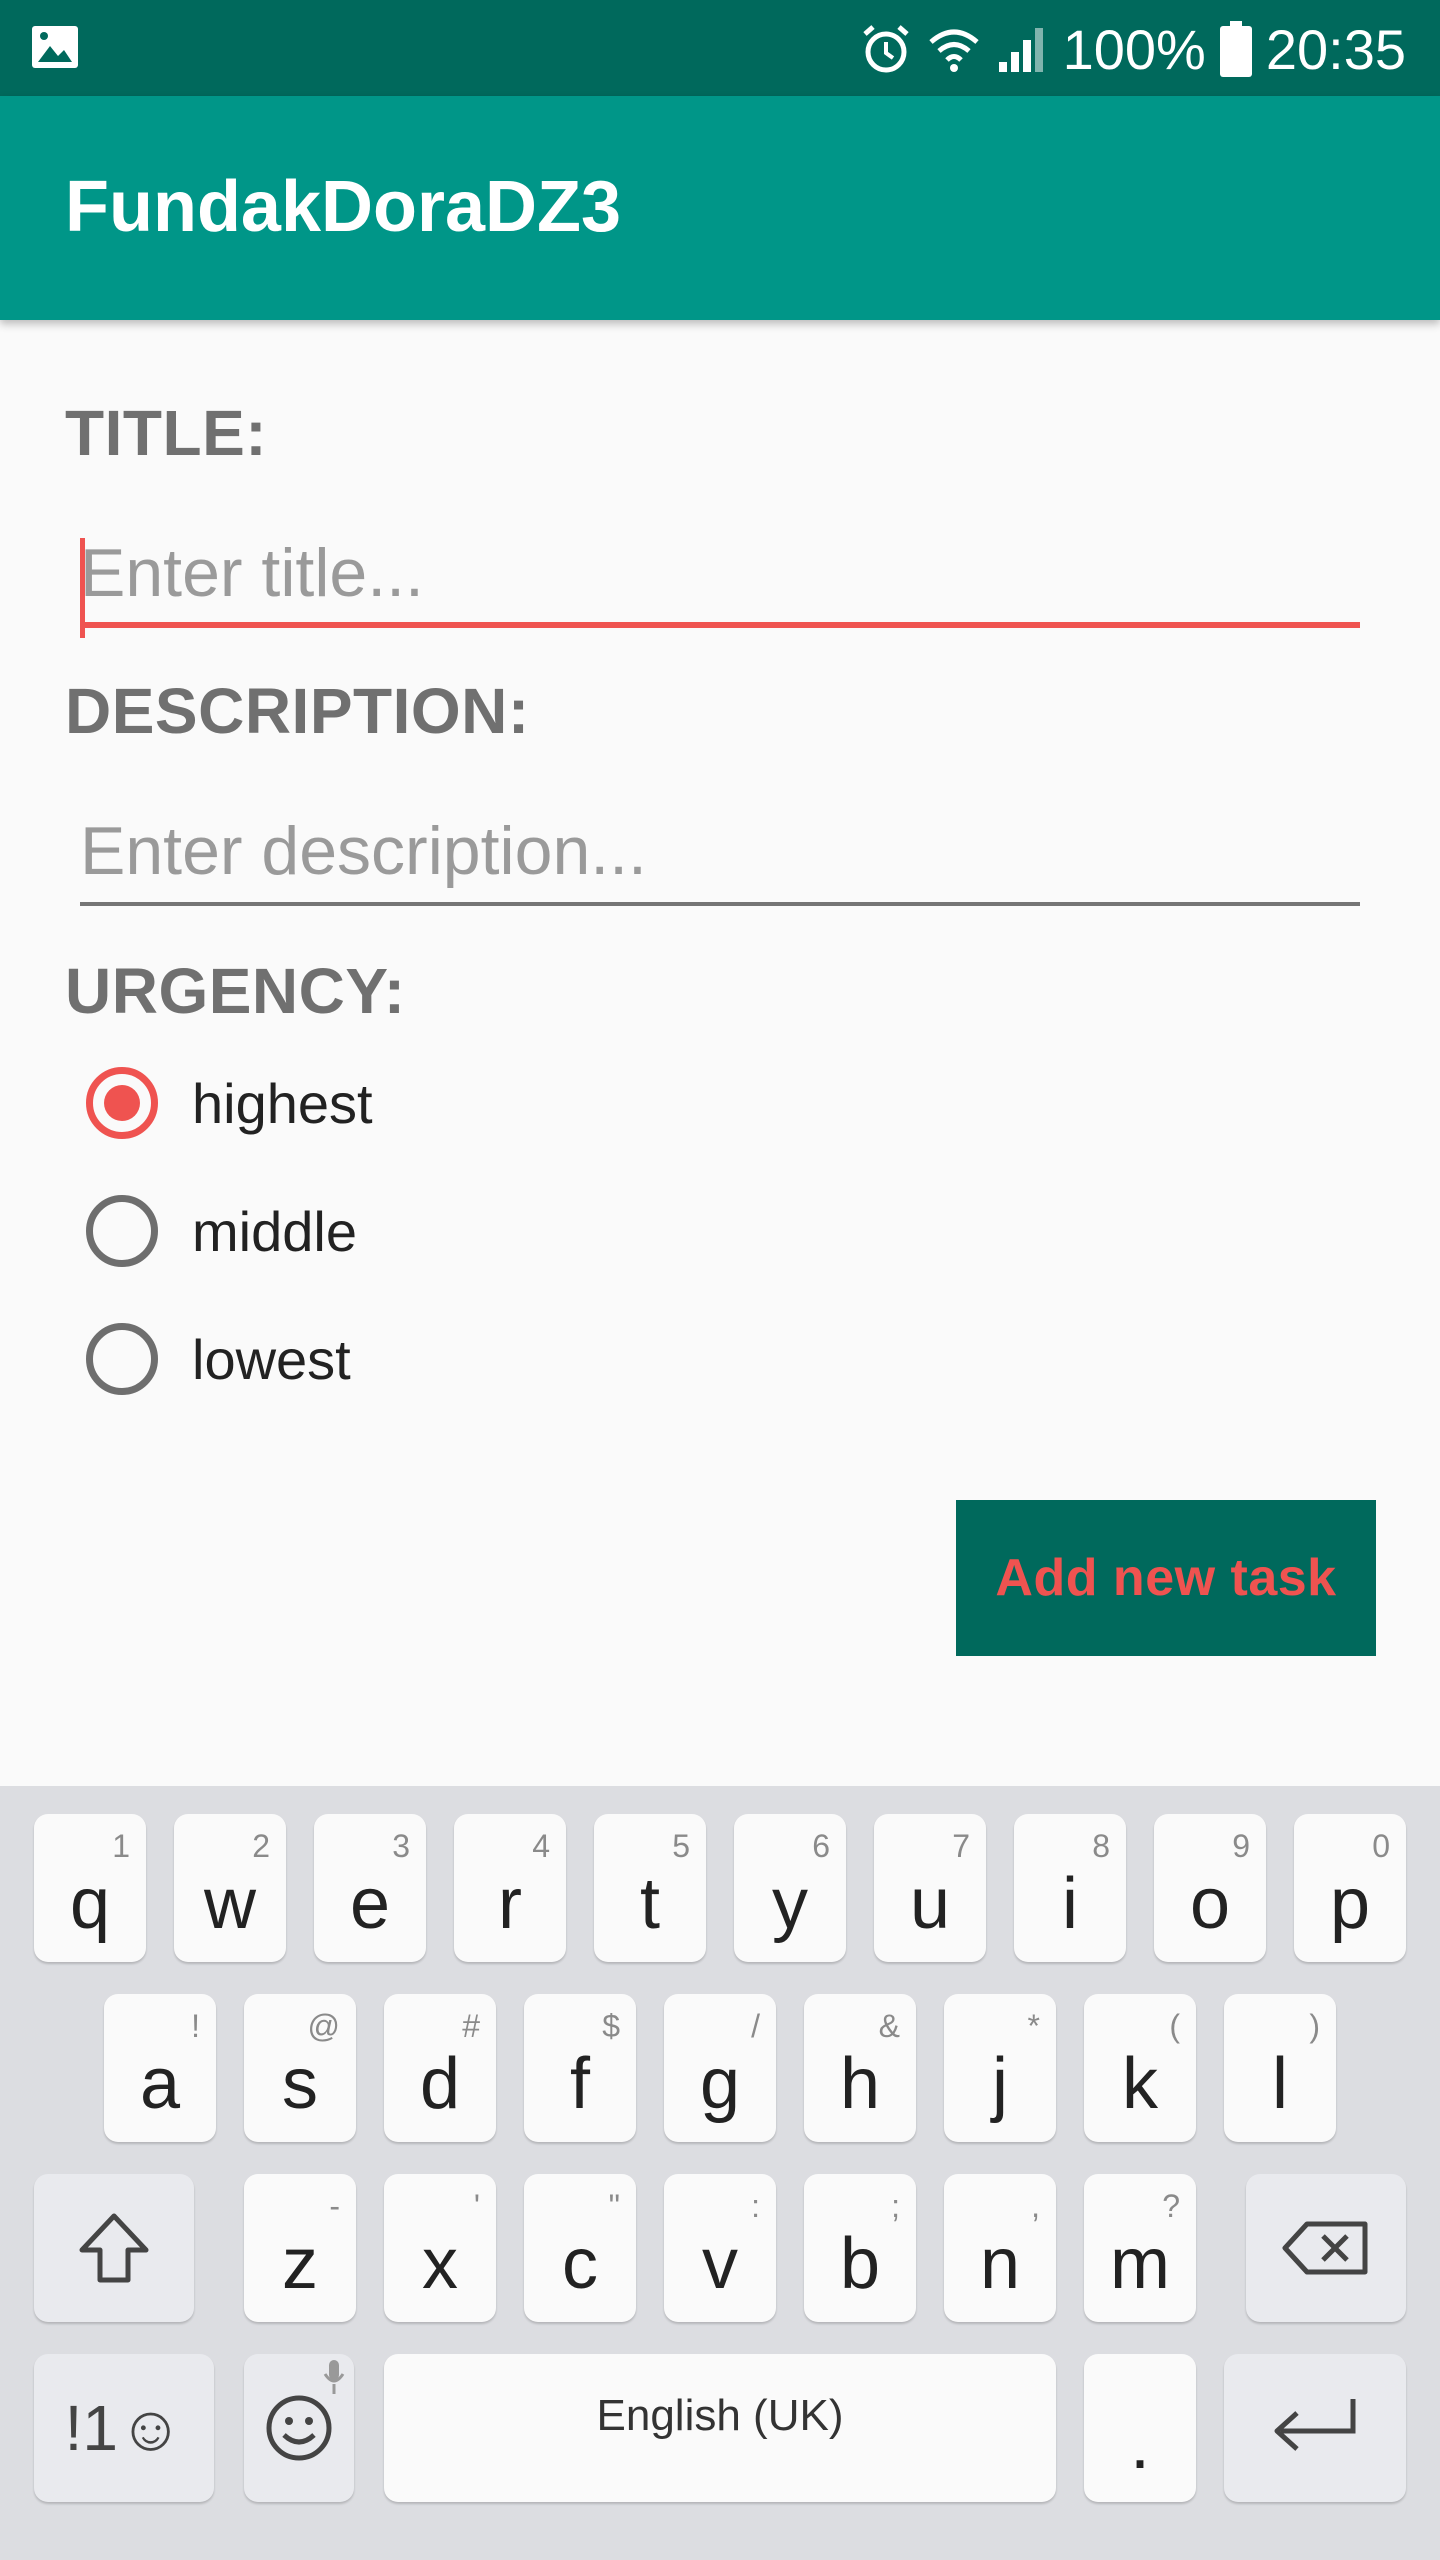  I want to click on radio-highest: highest, so click(229, 1103).